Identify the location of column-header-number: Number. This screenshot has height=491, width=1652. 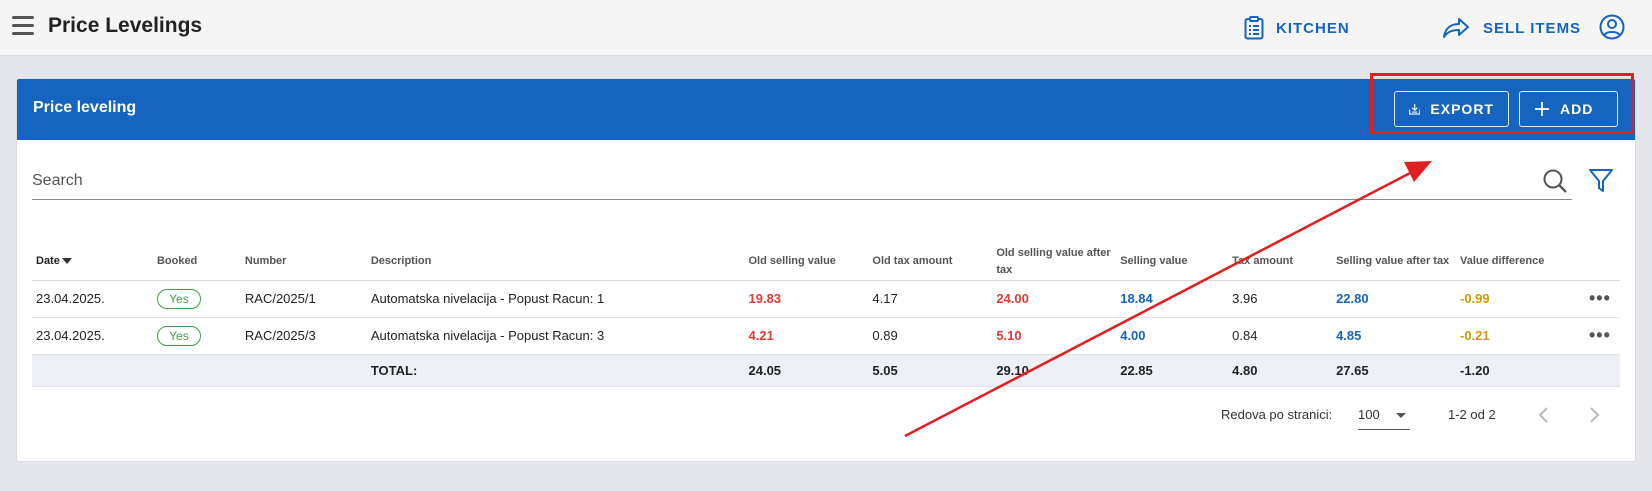
(303, 262).